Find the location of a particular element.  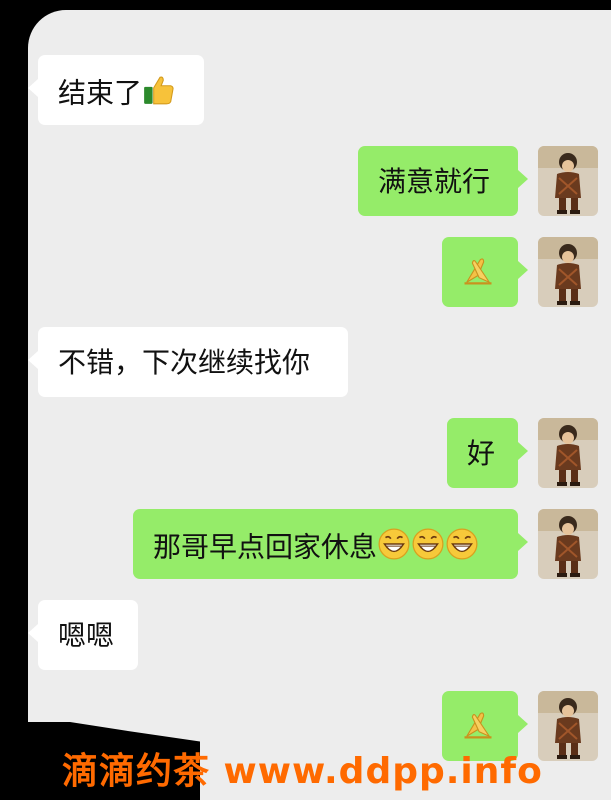

message-bubble-outgoing is located at coordinates (485, 272).